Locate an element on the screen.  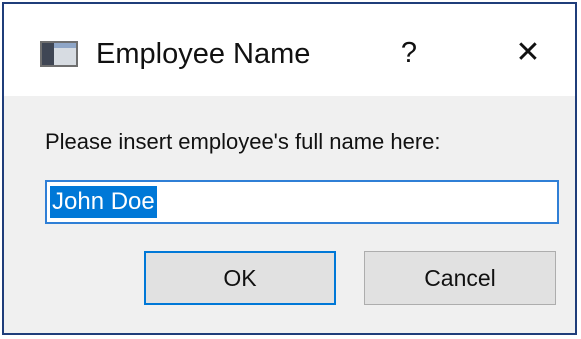
prompt-label: Please insert employee's full name here: is located at coordinates (243, 141).